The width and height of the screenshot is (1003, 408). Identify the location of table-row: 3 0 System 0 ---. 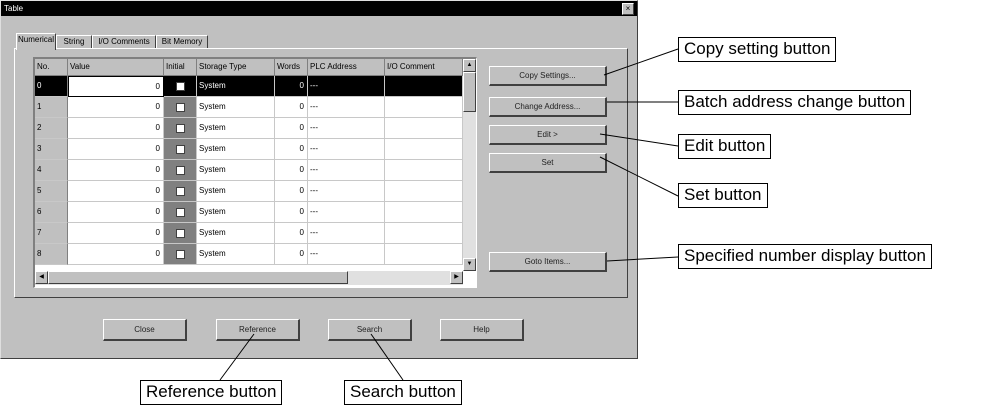
(249, 149).